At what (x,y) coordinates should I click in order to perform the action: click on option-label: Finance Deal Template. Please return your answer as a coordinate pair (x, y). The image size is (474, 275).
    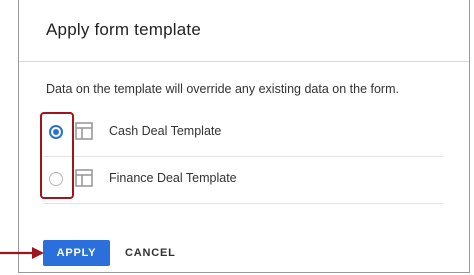
    Looking at the image, I should click on (173, 178).